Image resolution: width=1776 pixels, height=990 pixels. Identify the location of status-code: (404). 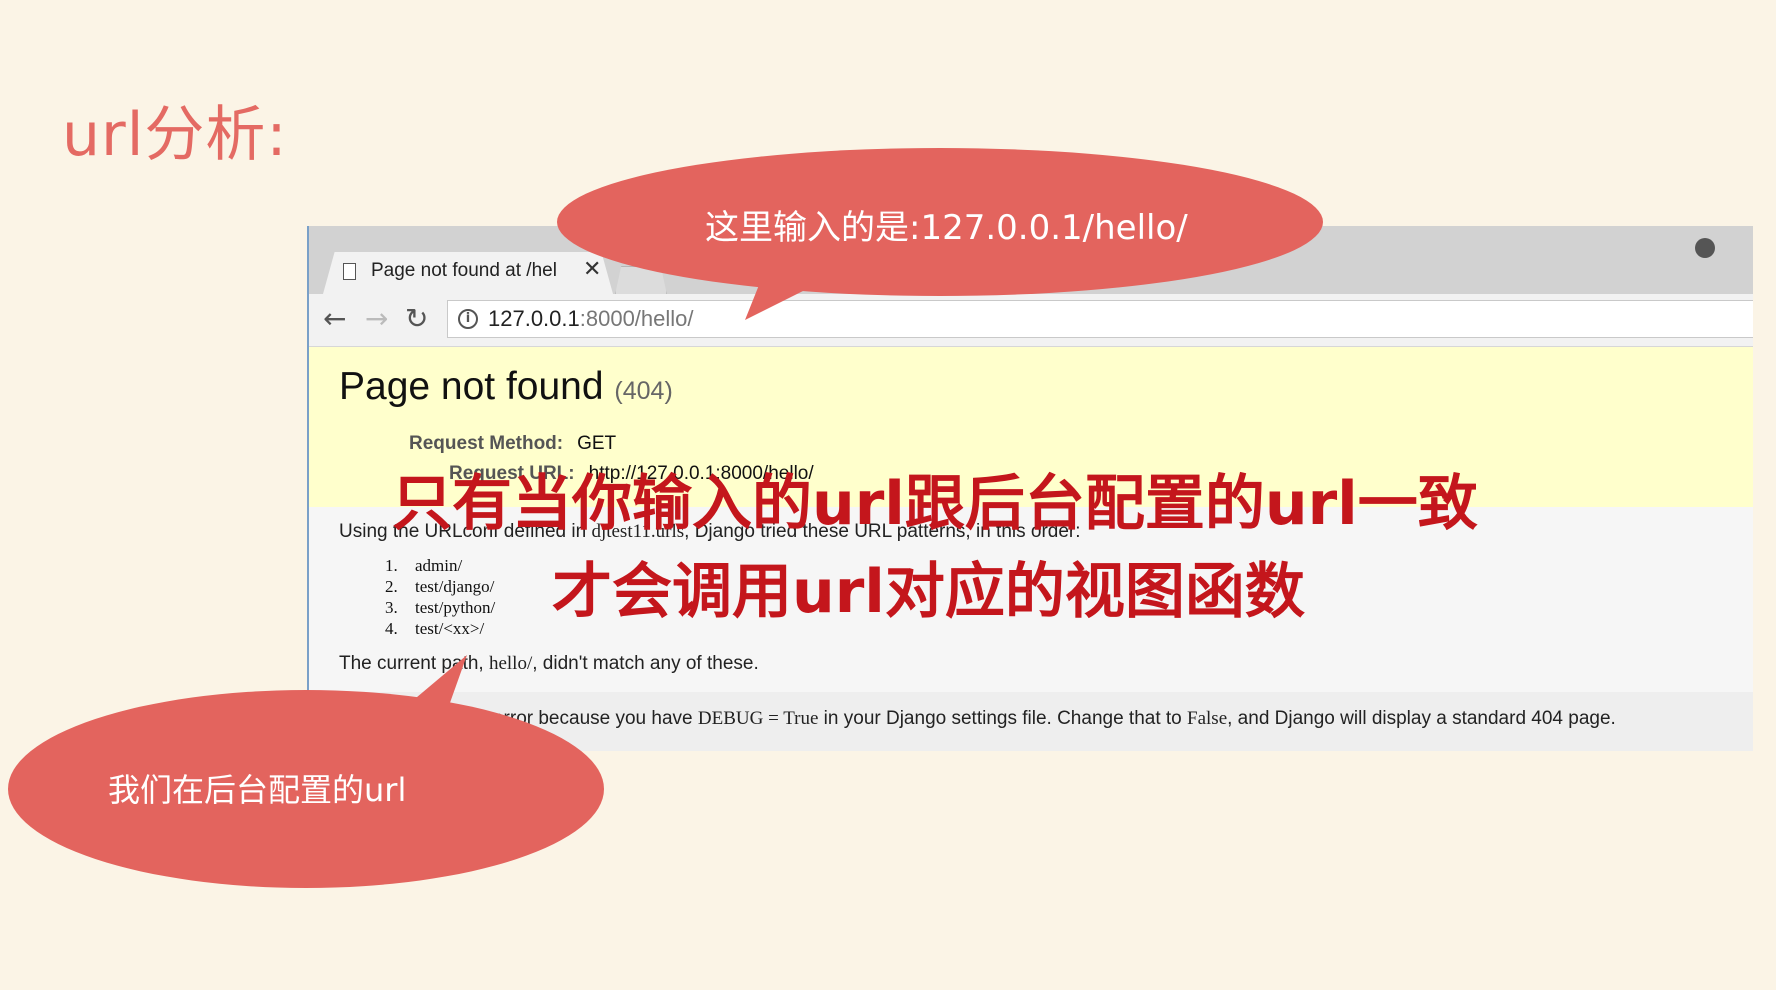
(643, 391).